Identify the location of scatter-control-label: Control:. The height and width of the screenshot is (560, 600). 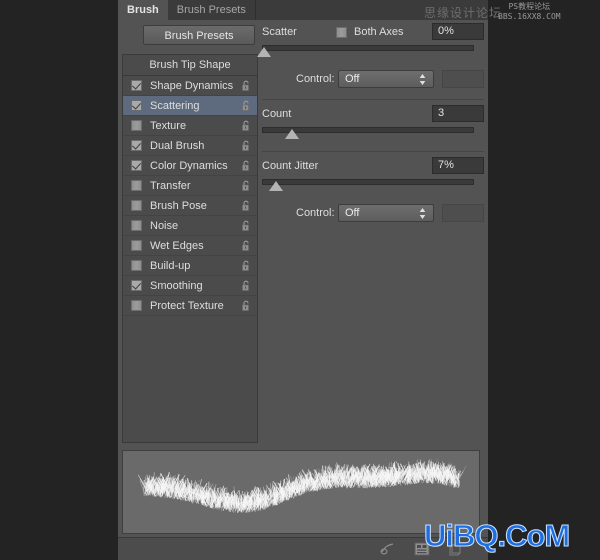
(315, 79).